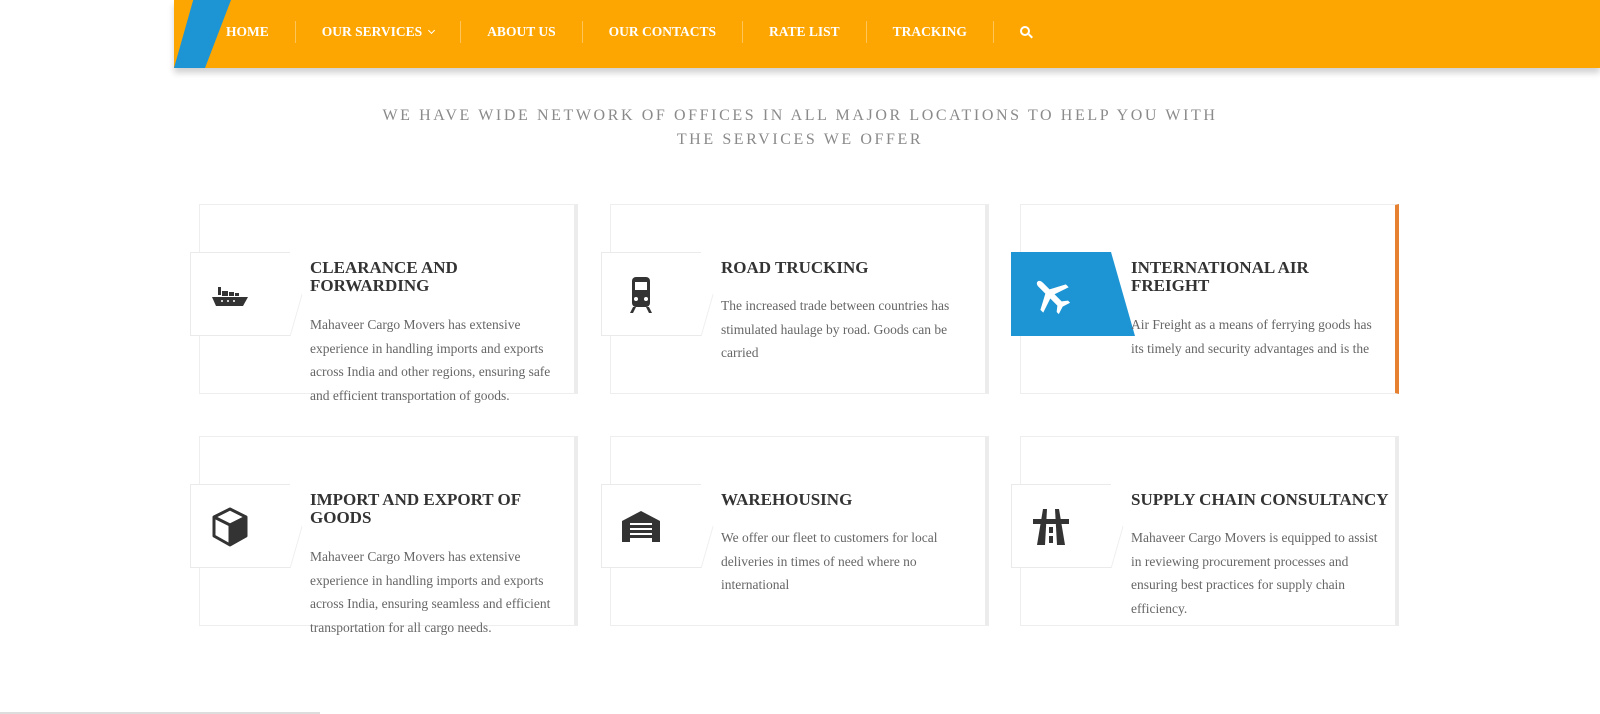 The width and height of the screenshot is (1600, 714). I want to click on service-title: IMPORT AND EXPORT OF GOODS, so click(415, 508).